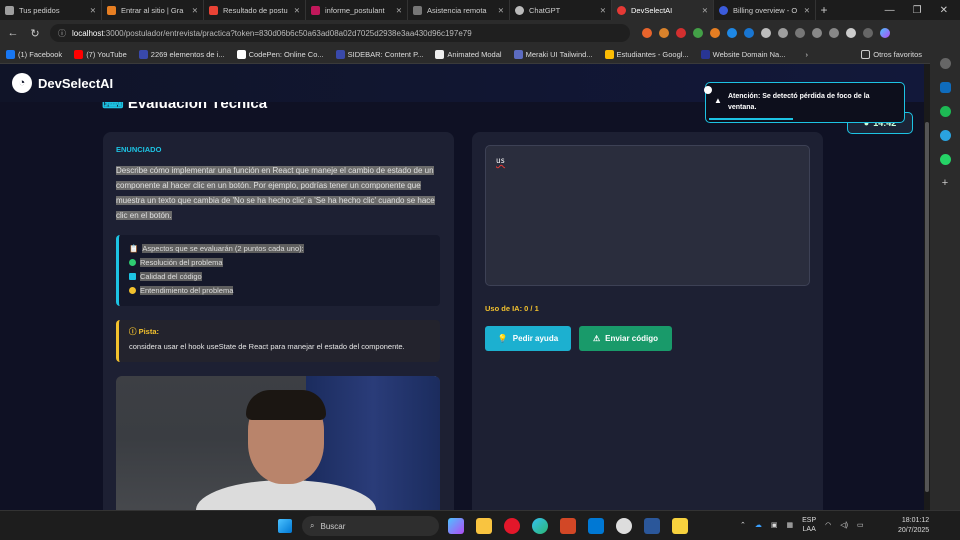  Describe the element at coordinates (149, 331) in the screenshot. I see `hint-title-text: Pista:` at that location.